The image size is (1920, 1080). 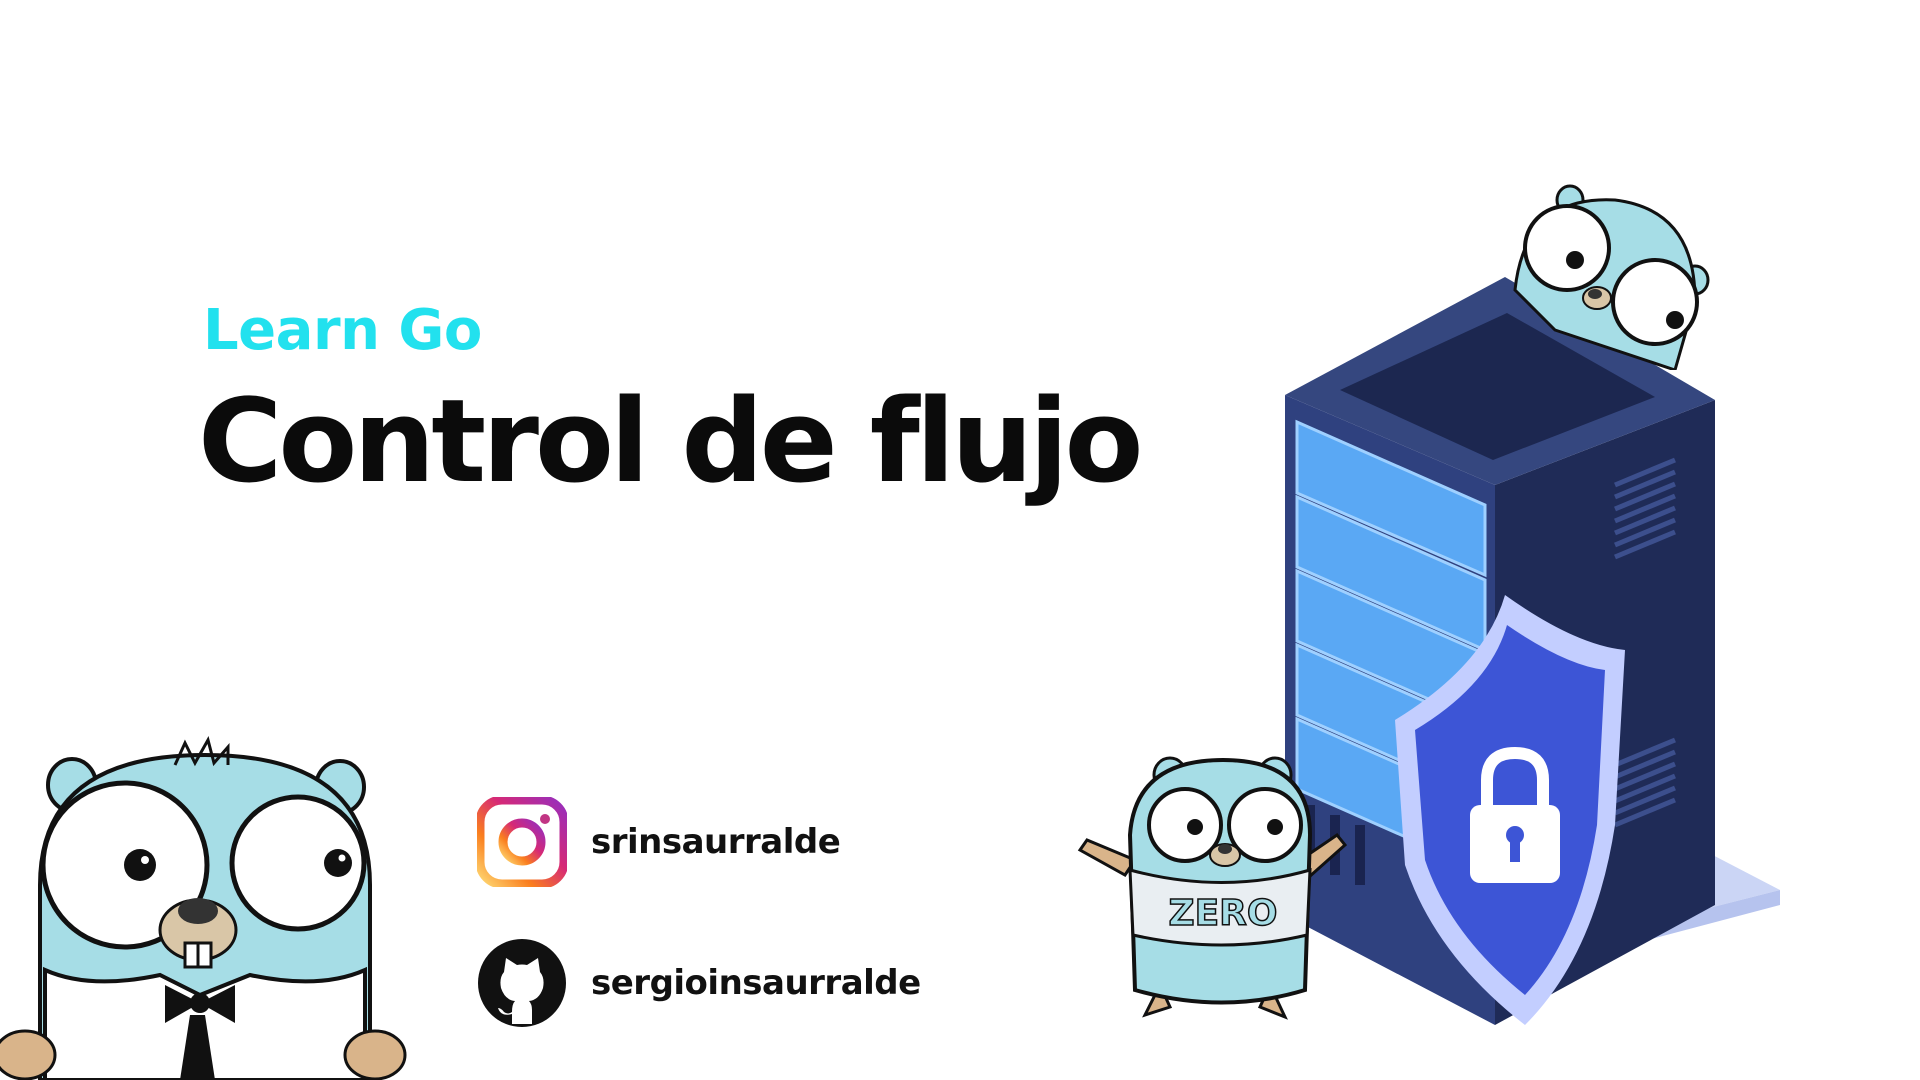 What do you see at coordinates (1611, 277) in the screenshot?
I see `gopher-peeking-illustration` at bounding box center [1611, 277].